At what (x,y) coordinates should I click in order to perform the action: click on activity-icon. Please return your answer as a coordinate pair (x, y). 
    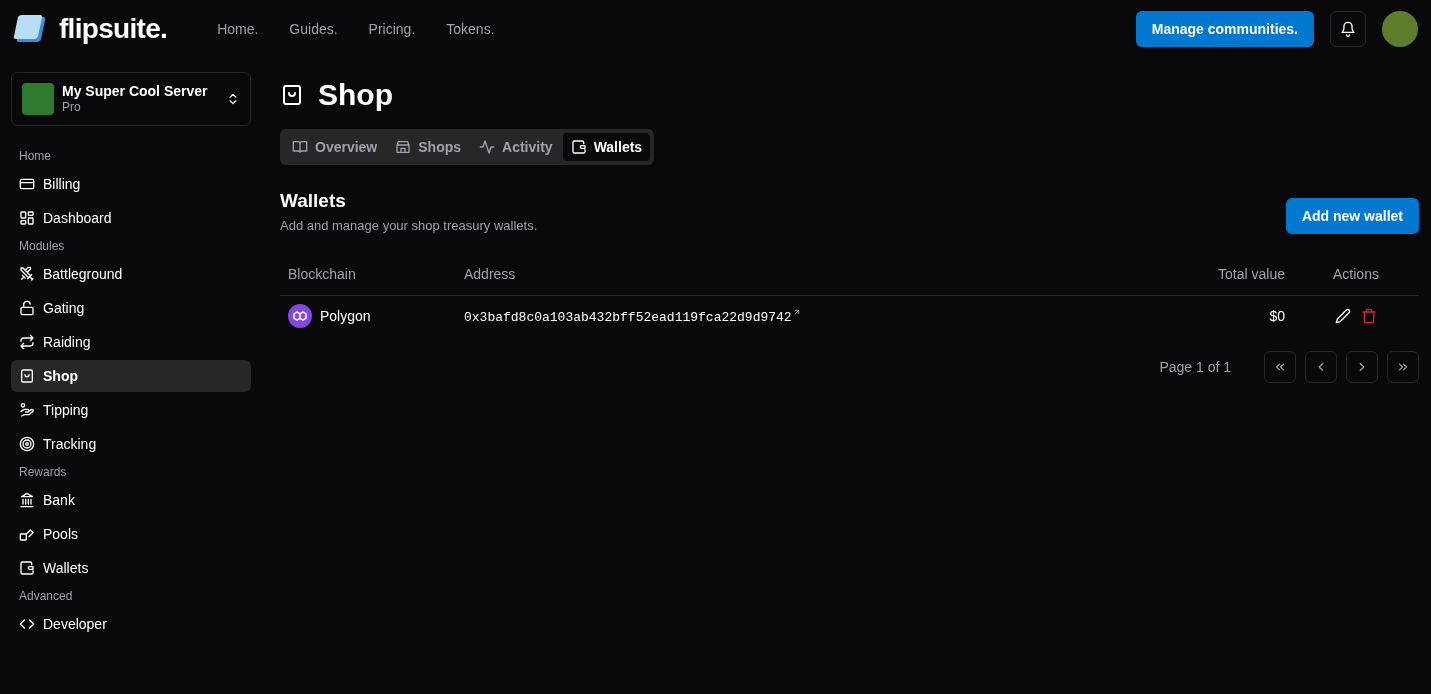
    Looking at the image, I should click on (487, 147).